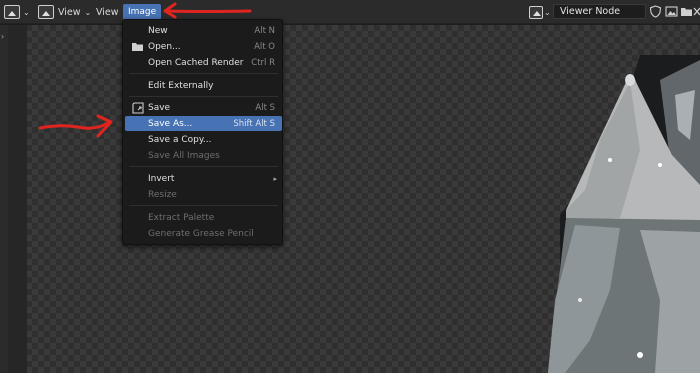 The image size is (700, 373). Describe the element at coordinates (162, 194) in the screenshot. I see `menu-item-label: Resize` at that location.